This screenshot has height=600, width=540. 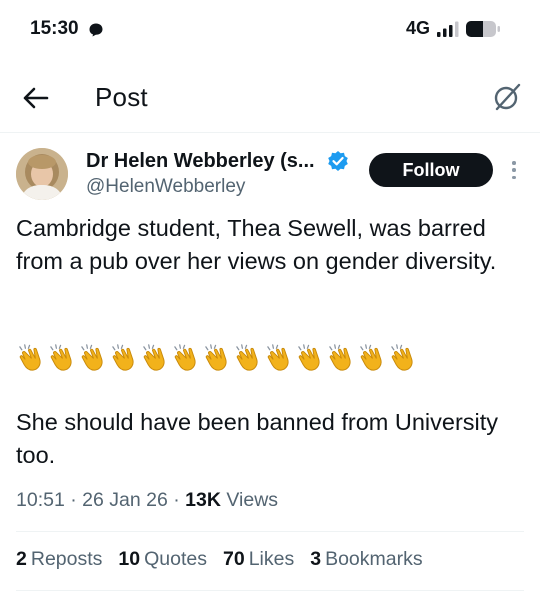 I want to click on more-options-button, so click(x=514, y=170).